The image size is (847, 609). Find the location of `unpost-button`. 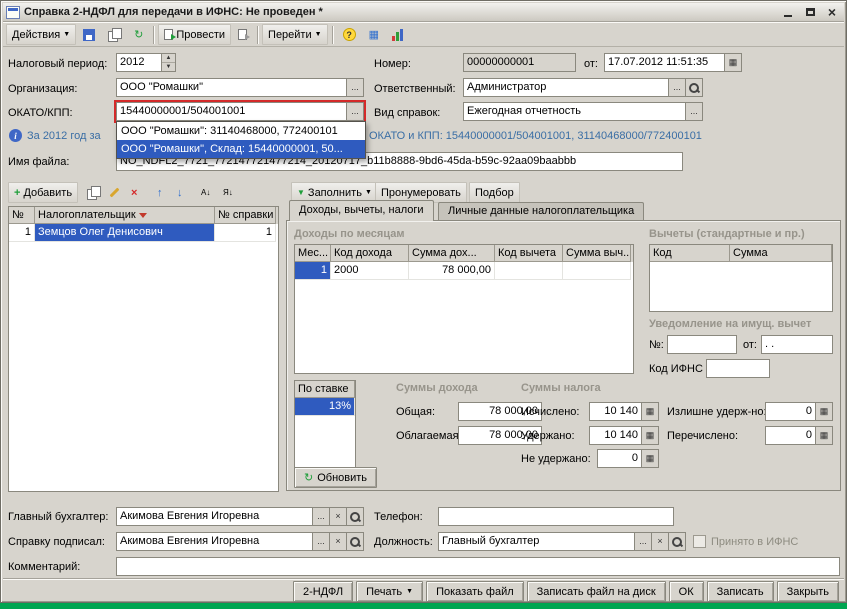

unpost-button is located at coordinates (242, 34).